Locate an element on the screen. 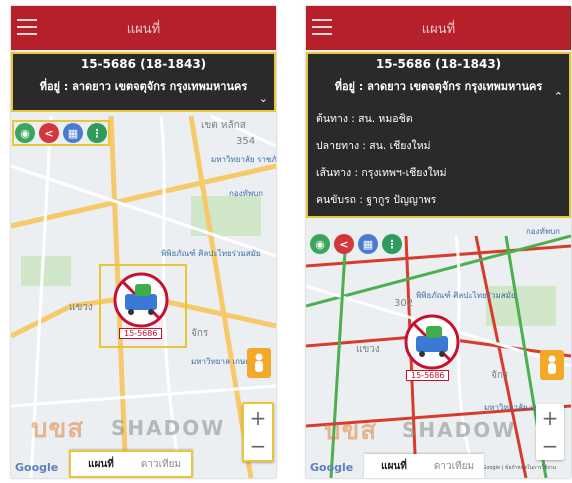 This screenshot has width=572, height=483. map-label: มหาวิทยาลัย ราชภัฏ is located at coordinates (243, 159).